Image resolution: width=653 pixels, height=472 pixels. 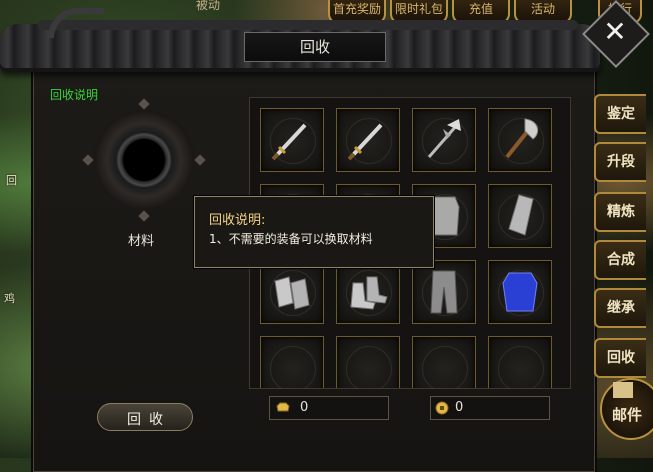 I want to click on top-partial-label: 被动, so click(x=208, y=6).